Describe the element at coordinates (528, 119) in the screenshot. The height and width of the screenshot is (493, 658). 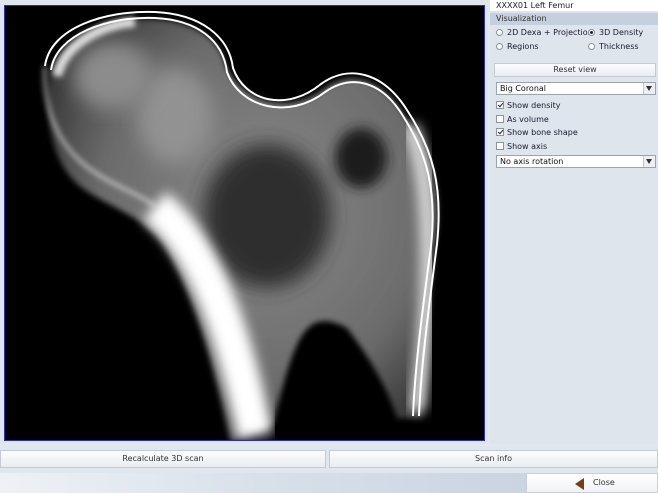
I see `checkbox-label: As volume` at that location.